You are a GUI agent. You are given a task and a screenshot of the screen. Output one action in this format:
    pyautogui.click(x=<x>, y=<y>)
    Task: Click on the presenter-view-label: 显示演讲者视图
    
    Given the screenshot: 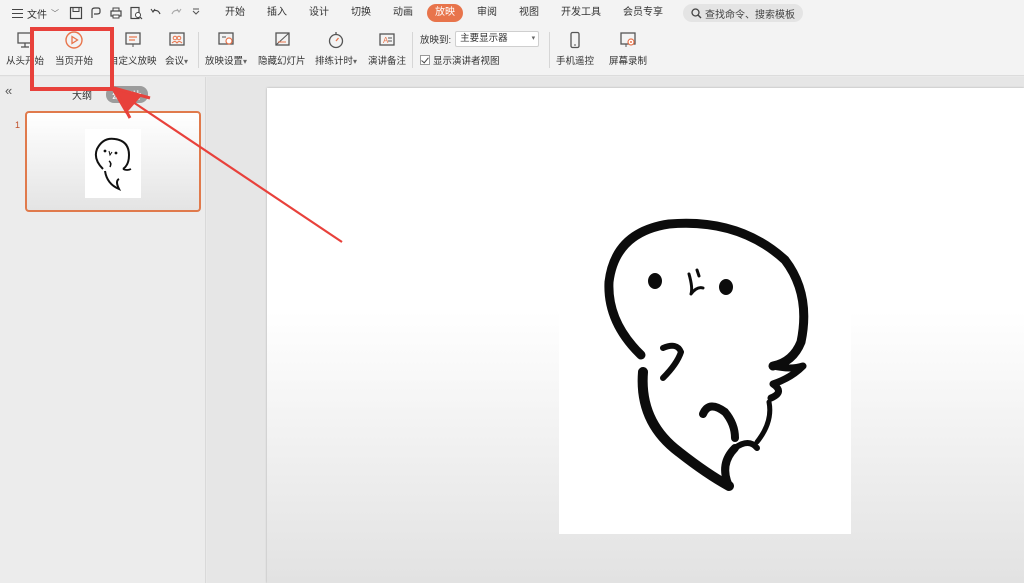 What is the action you would take?
    pyautogui.click(x=466, y=61)
    